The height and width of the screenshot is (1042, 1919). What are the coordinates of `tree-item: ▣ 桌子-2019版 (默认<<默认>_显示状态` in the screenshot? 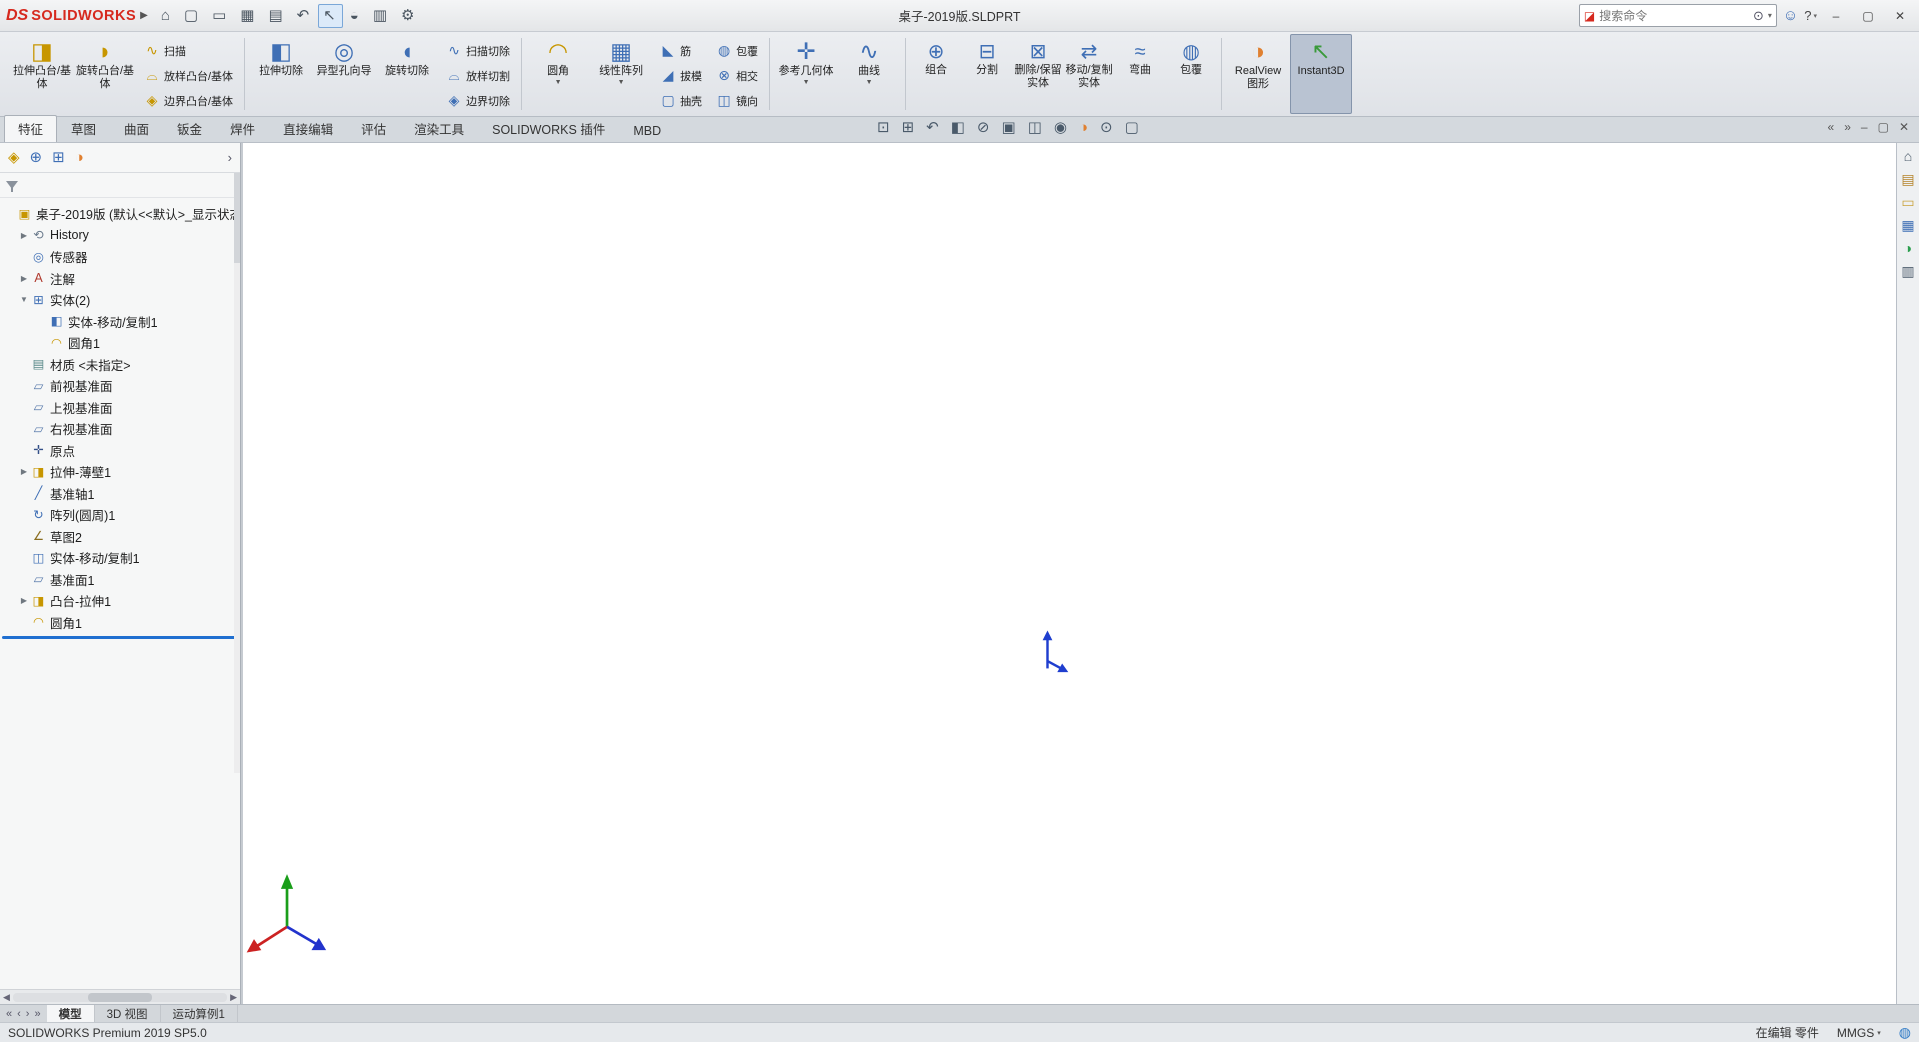 It's located at (120, 214).